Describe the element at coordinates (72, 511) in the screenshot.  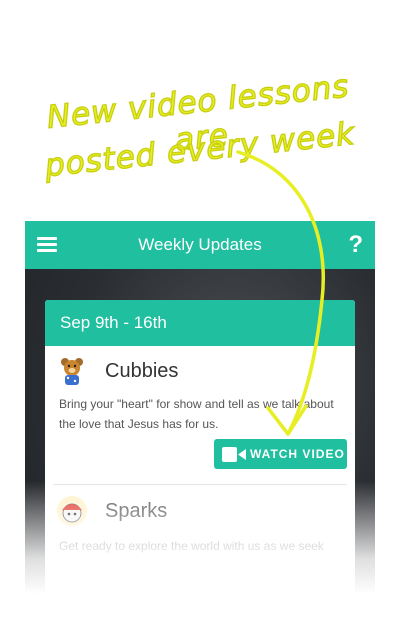
I see `sparks-avatar` at that location.